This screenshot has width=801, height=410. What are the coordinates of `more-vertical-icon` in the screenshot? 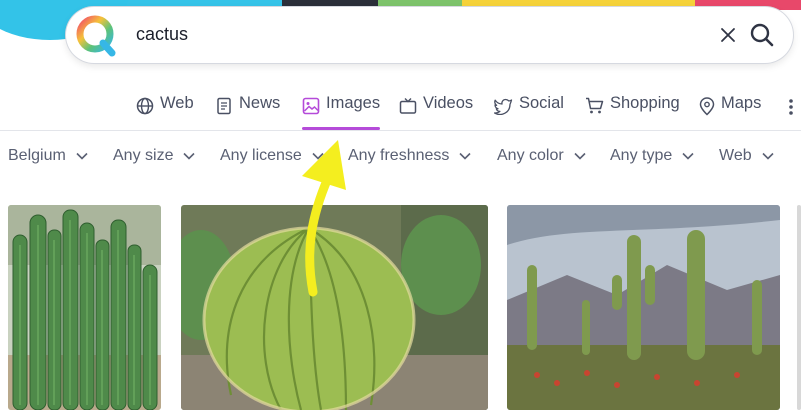 It's located at (791, 107).